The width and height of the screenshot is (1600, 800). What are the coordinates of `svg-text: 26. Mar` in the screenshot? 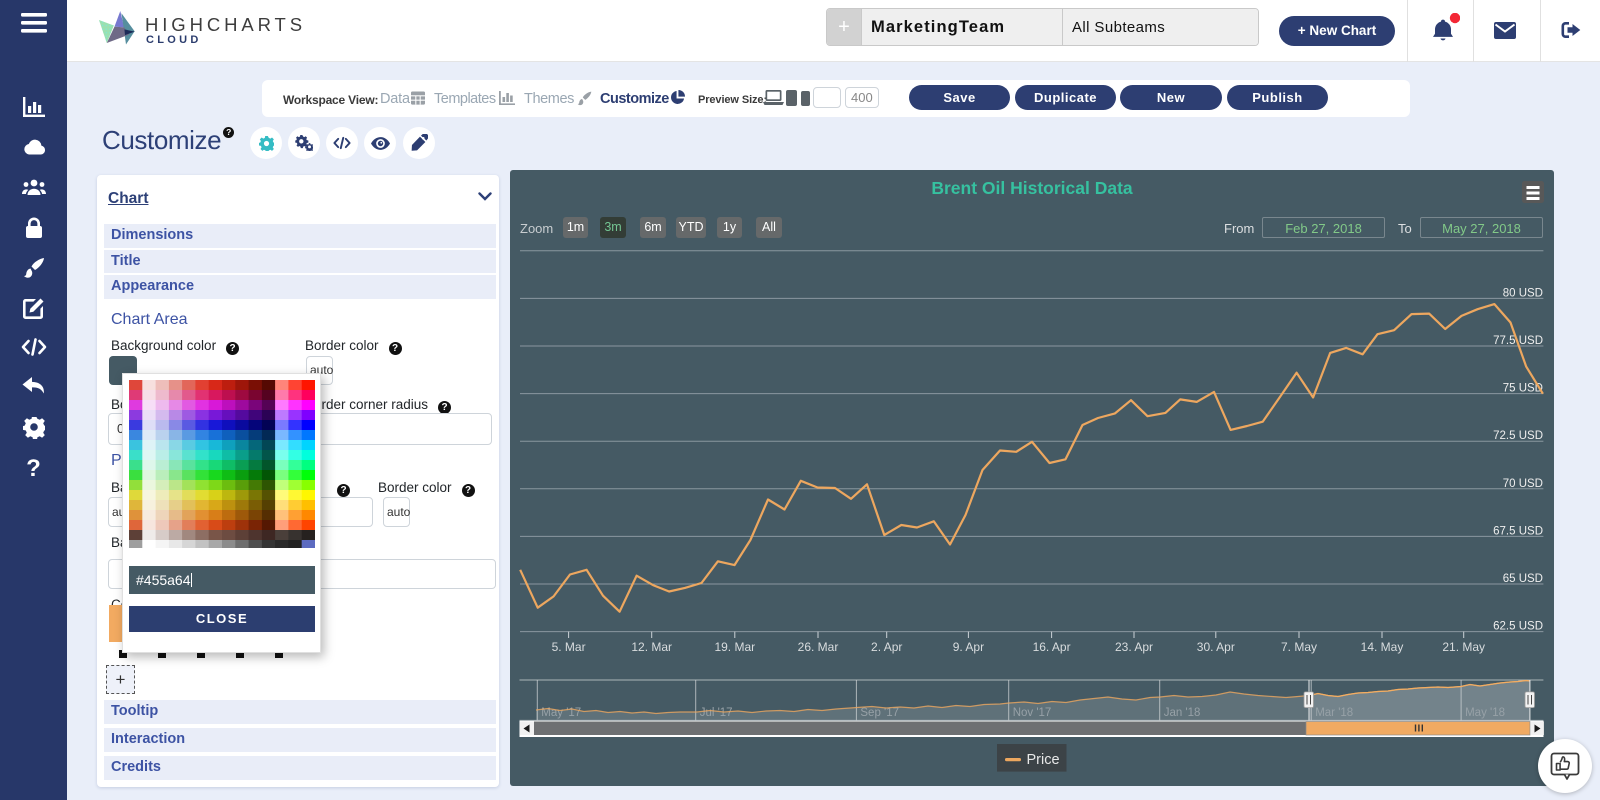 It's located at (818, 647).